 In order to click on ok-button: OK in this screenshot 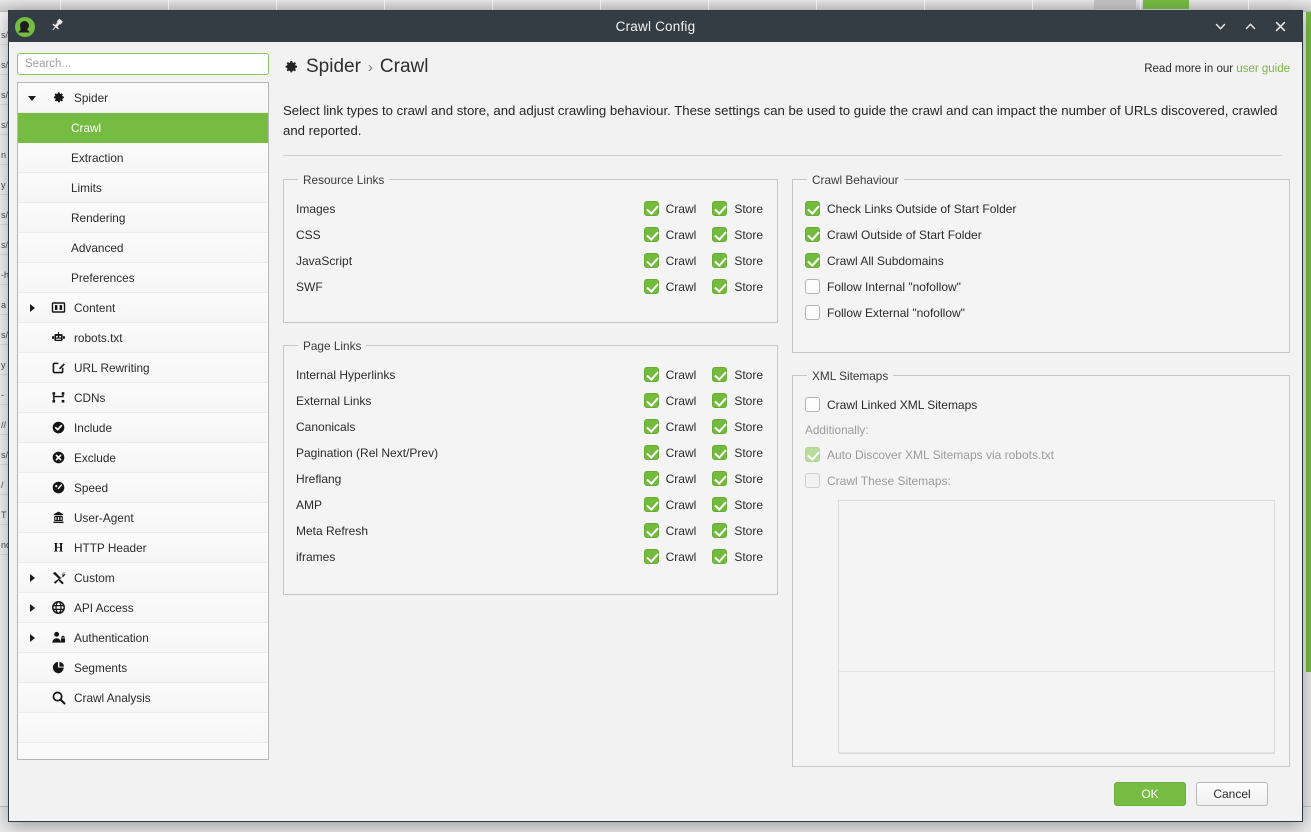, I will do `click(1150, 794)`.